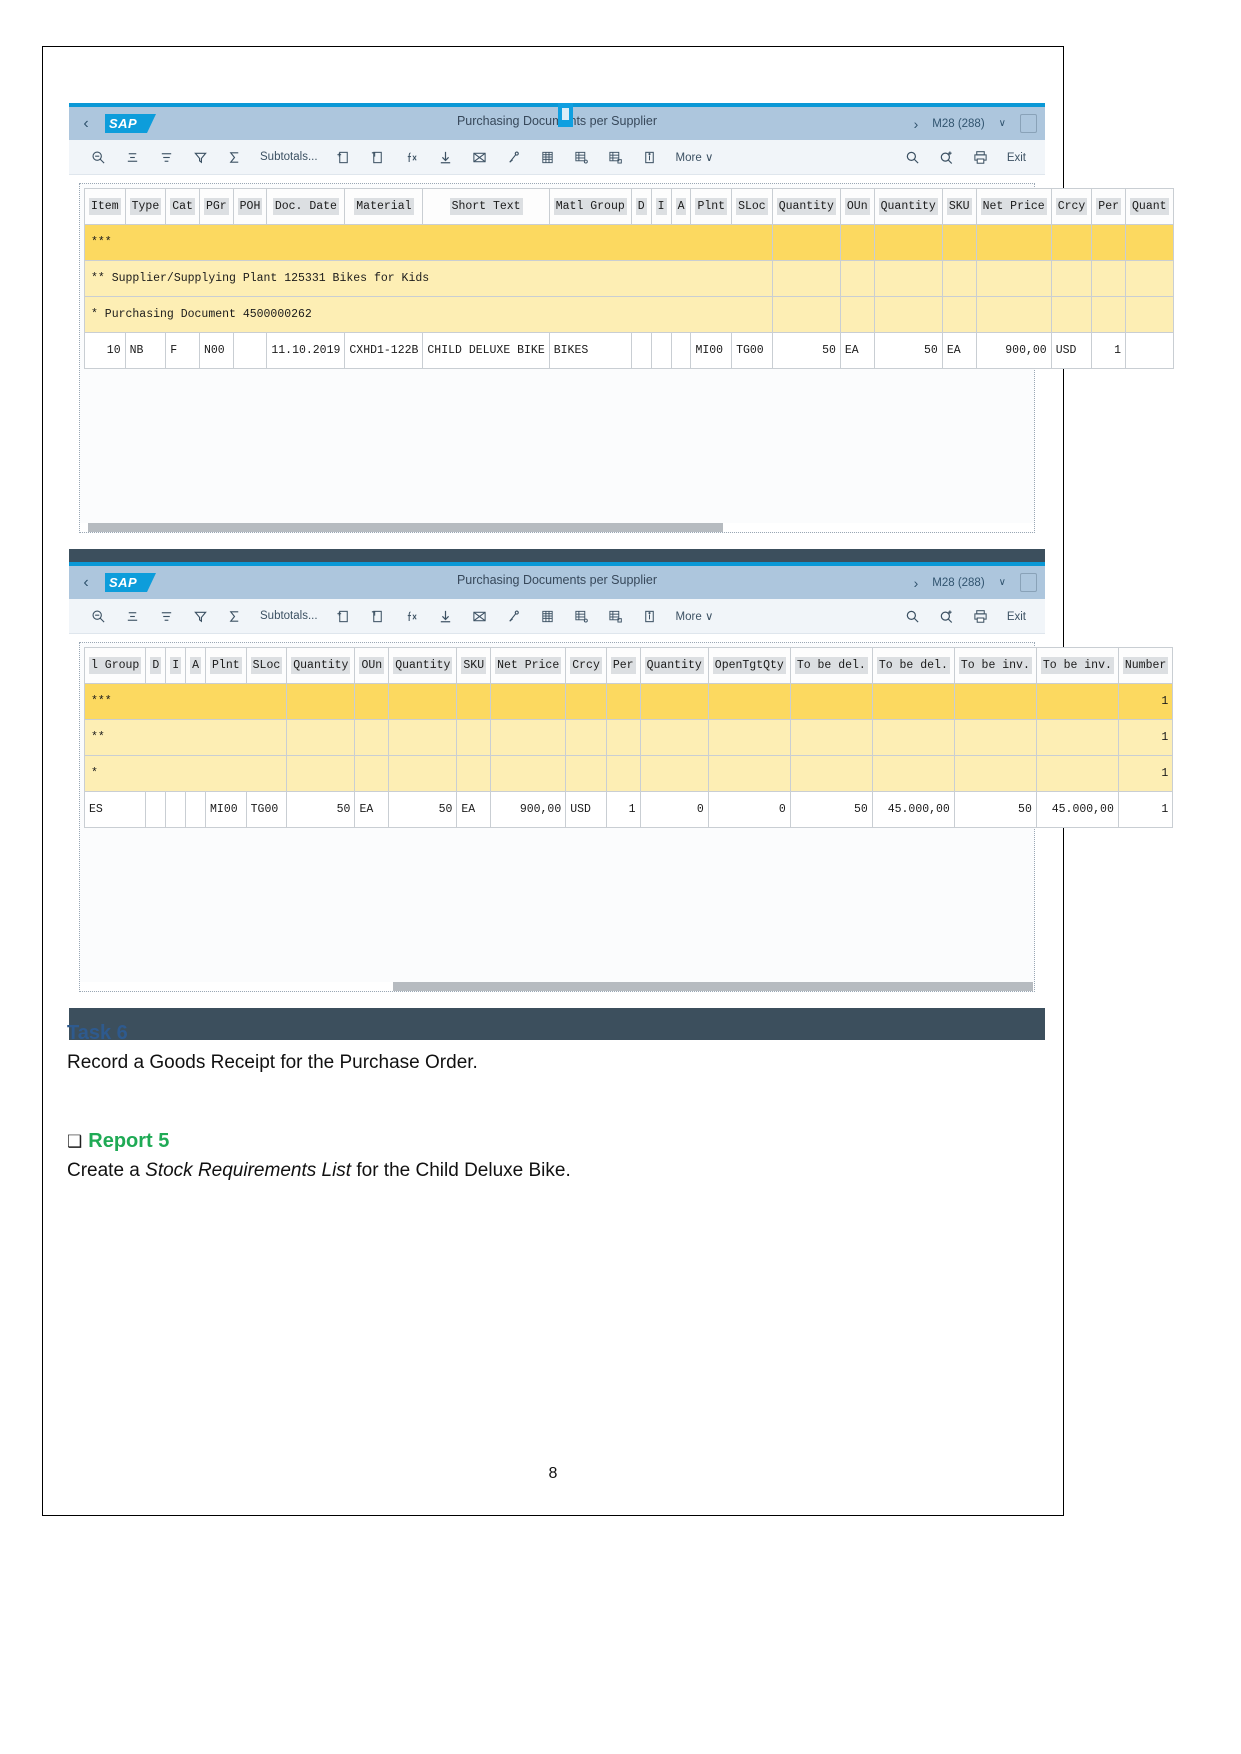 The width and height of the screenshot is (1241, 1754). Describe the element at coordinates (629, 314) in the screenshot. I see `table-subtotal-row: * Purchasing Document 4500000262` at that location.